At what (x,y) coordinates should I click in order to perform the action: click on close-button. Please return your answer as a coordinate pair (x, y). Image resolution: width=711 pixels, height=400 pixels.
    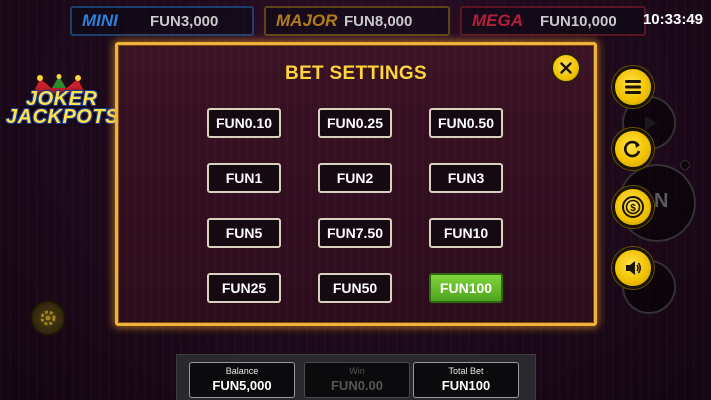
    Looking at the image, I should click on (566, 68).